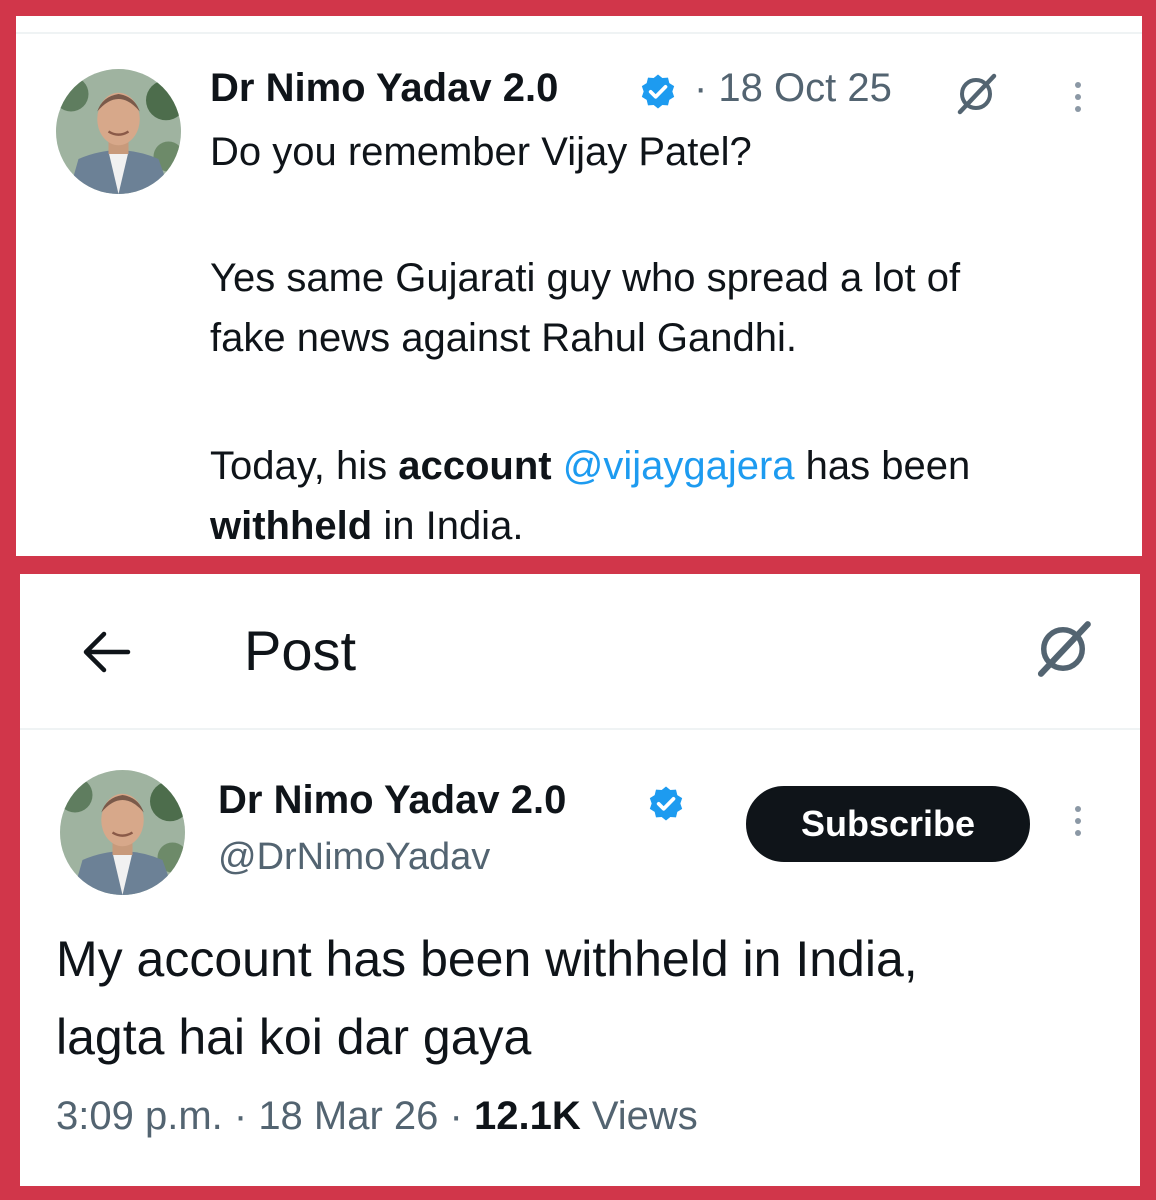 This screenshot has width=1156, height=1200. Describe the element at coordinates (448, 526) in the screenshot. I see `line5-text: in India.` at that location.